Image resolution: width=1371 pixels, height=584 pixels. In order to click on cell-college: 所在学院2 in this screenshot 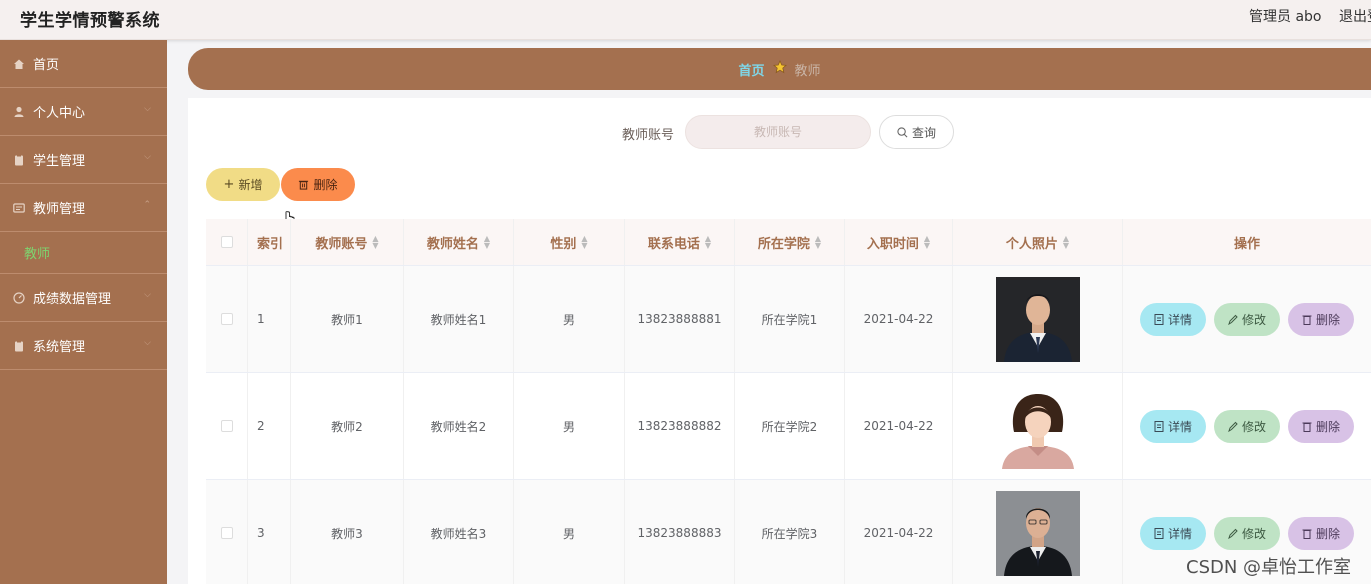, I will do `click(790, 426)`.